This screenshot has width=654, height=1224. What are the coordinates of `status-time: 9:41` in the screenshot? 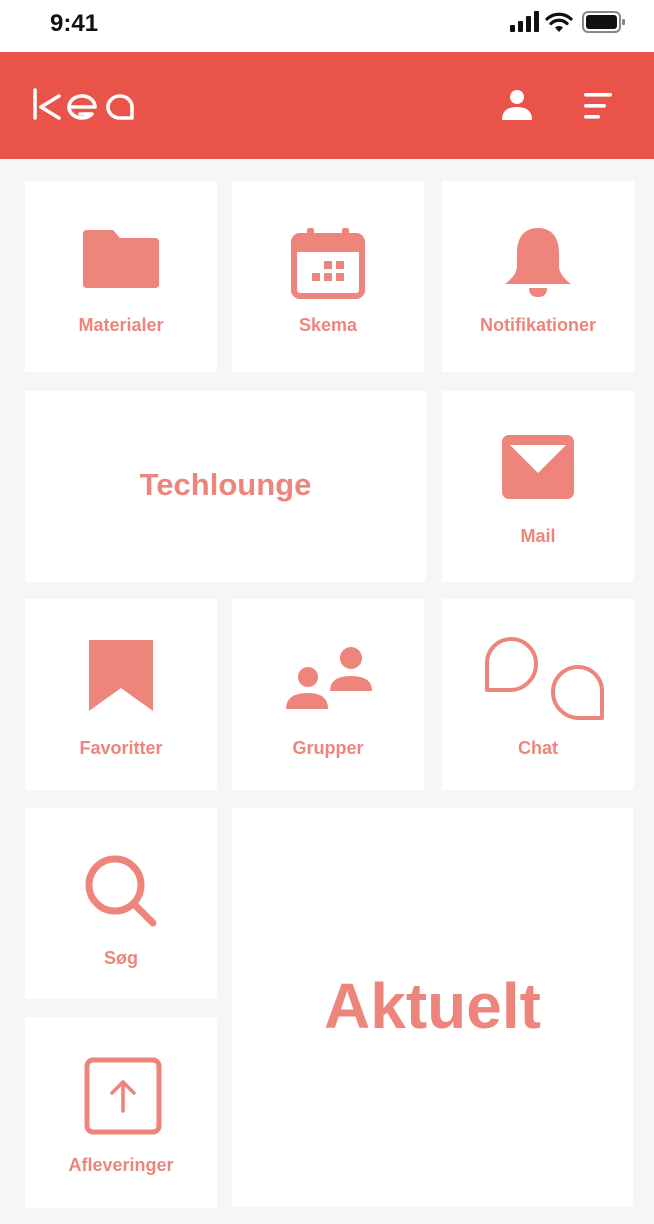 It's located at (74, 23).